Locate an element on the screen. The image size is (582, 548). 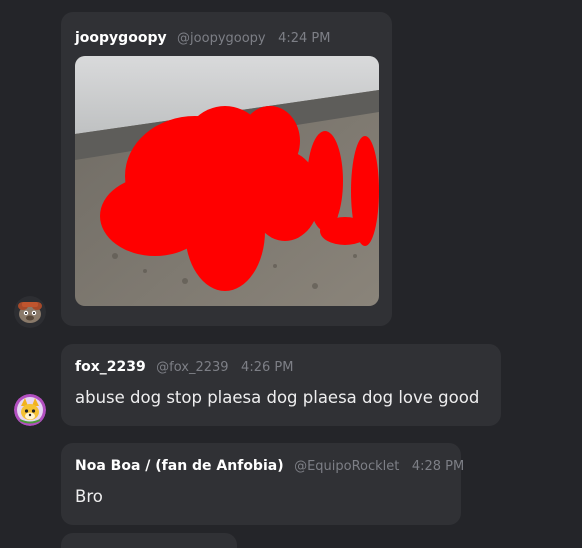
message-header: joopygoopy @joopygoopy 4:24 PM is located at coordinates (202, 38).